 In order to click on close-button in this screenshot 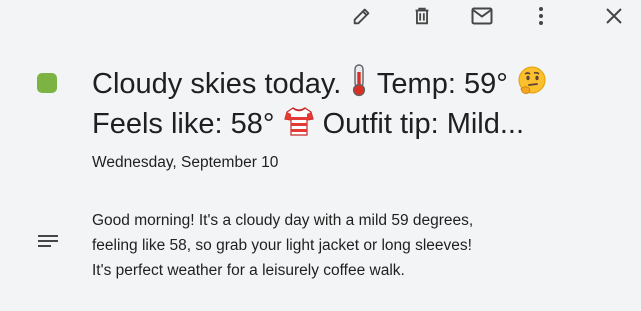, I will do `click(614, 16)`.